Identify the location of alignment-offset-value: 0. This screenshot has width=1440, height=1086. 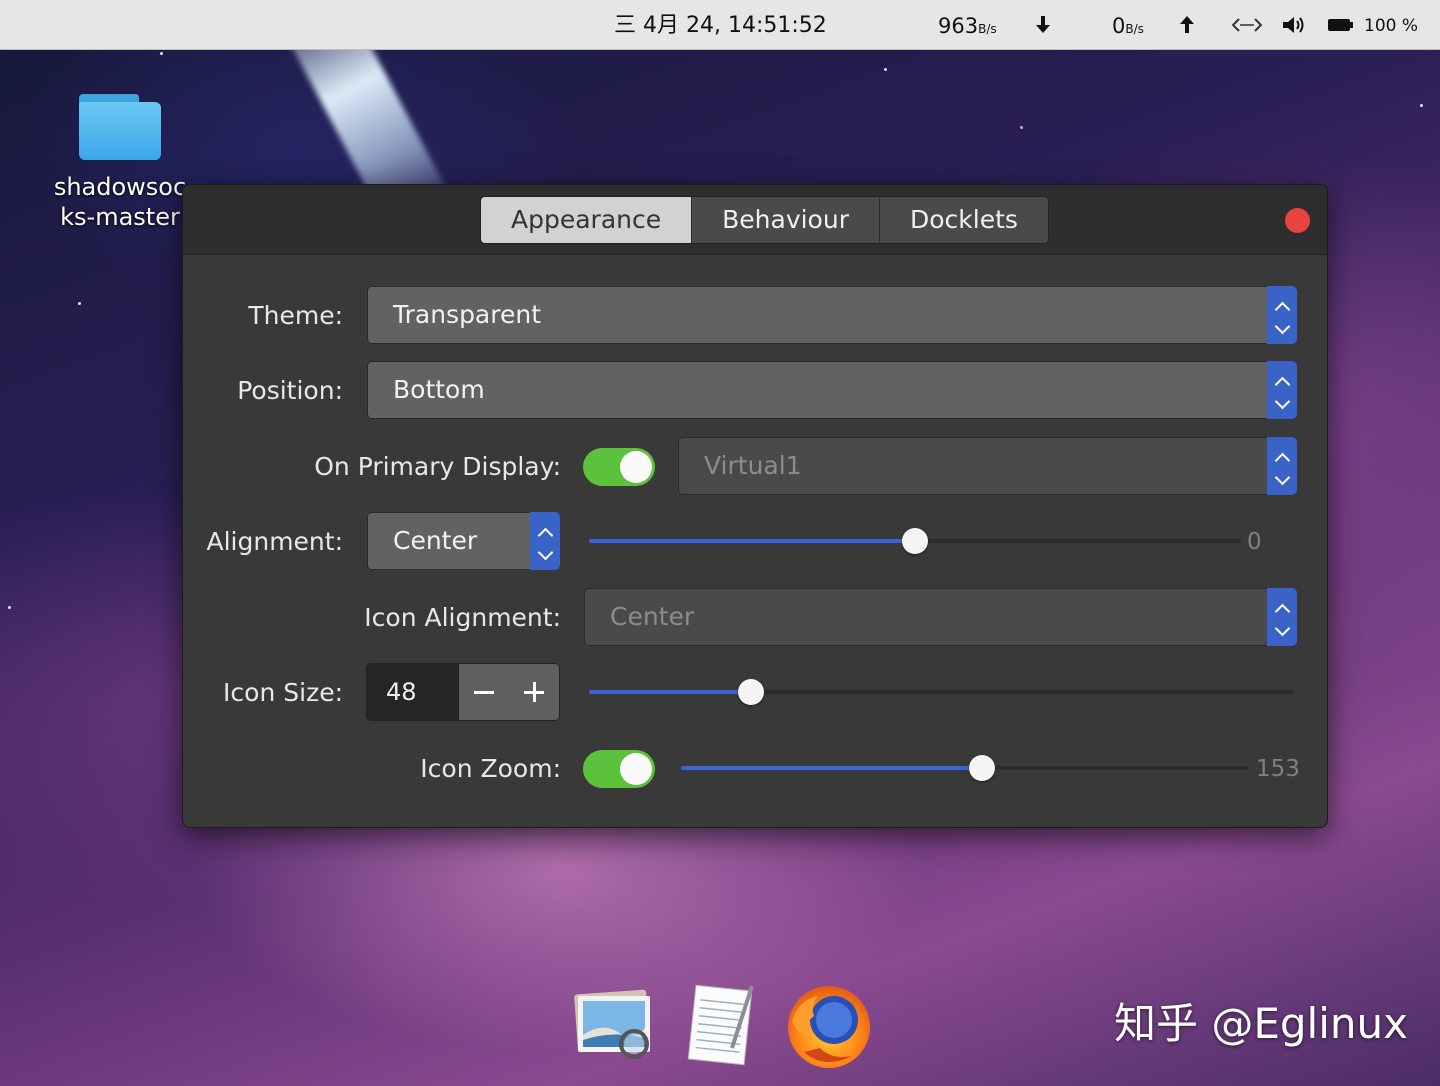
(1254, 542).